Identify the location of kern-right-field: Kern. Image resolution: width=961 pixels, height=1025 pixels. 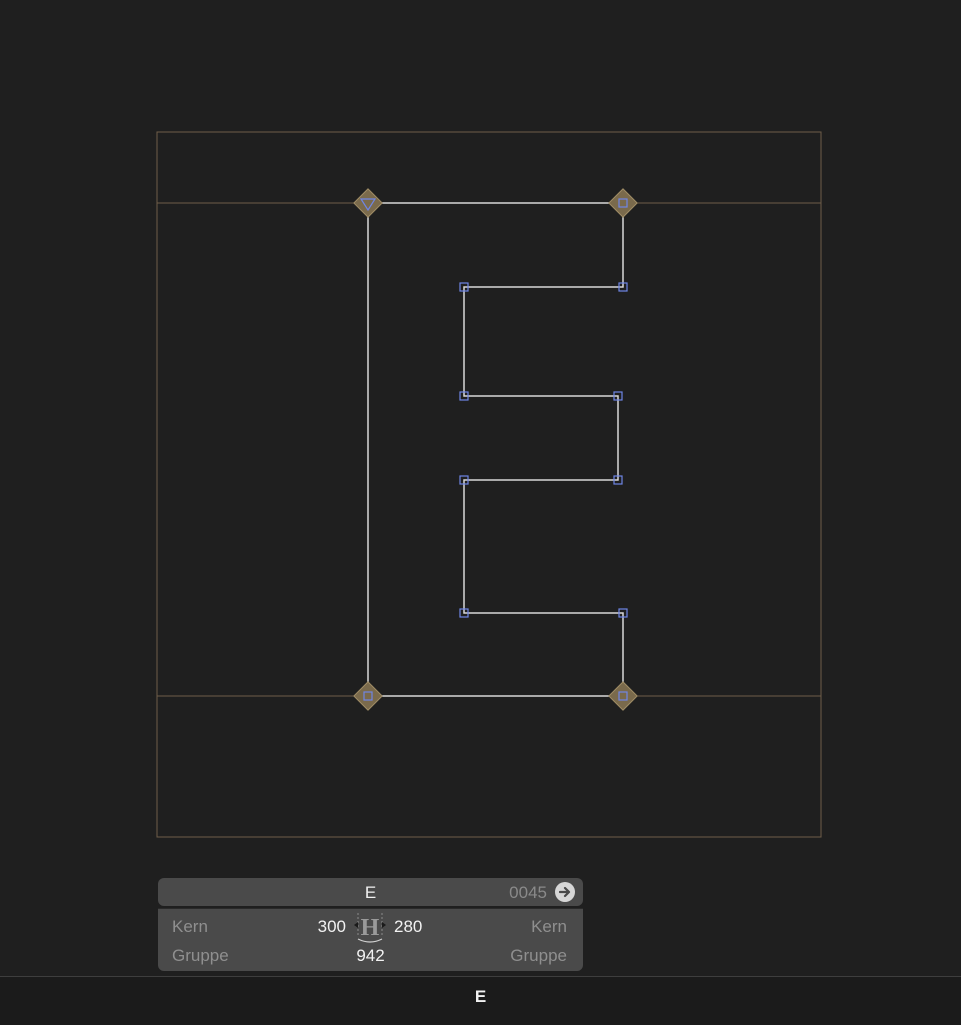
(549, 927).